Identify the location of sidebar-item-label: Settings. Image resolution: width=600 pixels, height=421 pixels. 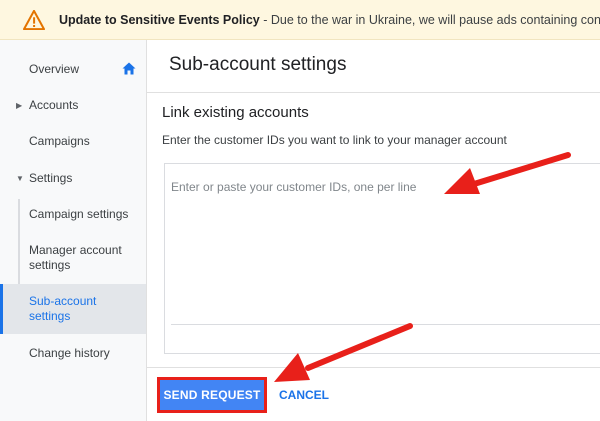
(51, 177).